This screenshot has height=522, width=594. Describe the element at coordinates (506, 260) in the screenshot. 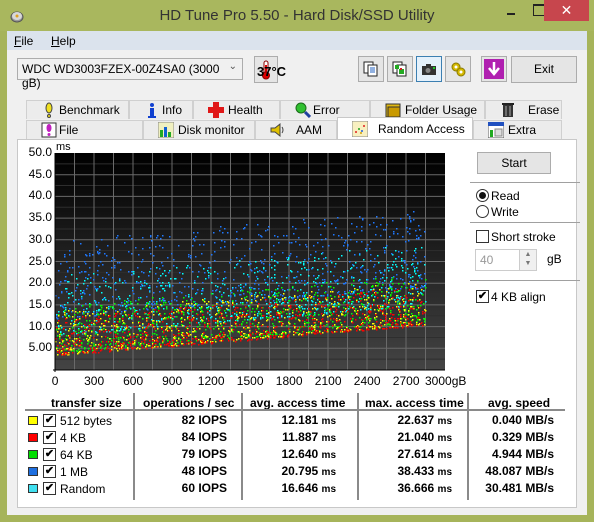

I see `short-stroke-spinner: 40 ▲ ▼` at that location.